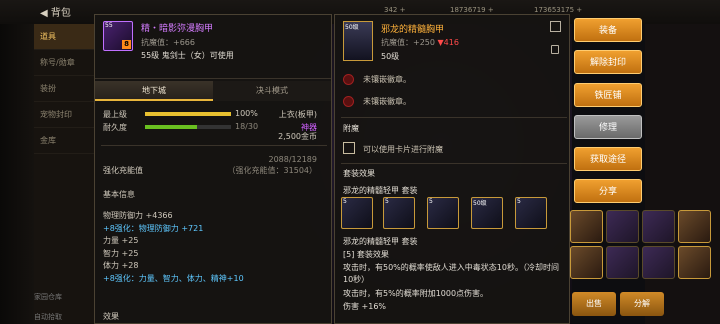 The height and width of the screenshot is (324, 720). What do you see at coordinates (555, 49) in the screenshot?
I see `lock-icon` at bounding box center [555, 49].